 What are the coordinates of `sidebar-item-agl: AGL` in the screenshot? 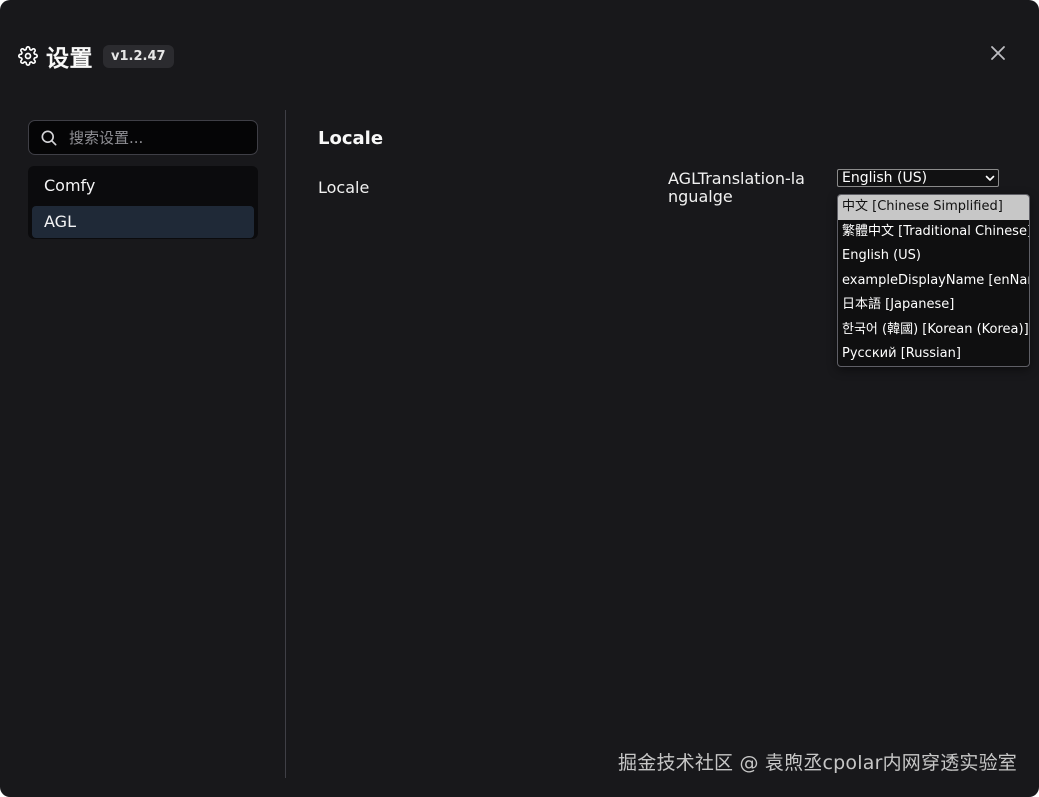 It's located at (143, 222).